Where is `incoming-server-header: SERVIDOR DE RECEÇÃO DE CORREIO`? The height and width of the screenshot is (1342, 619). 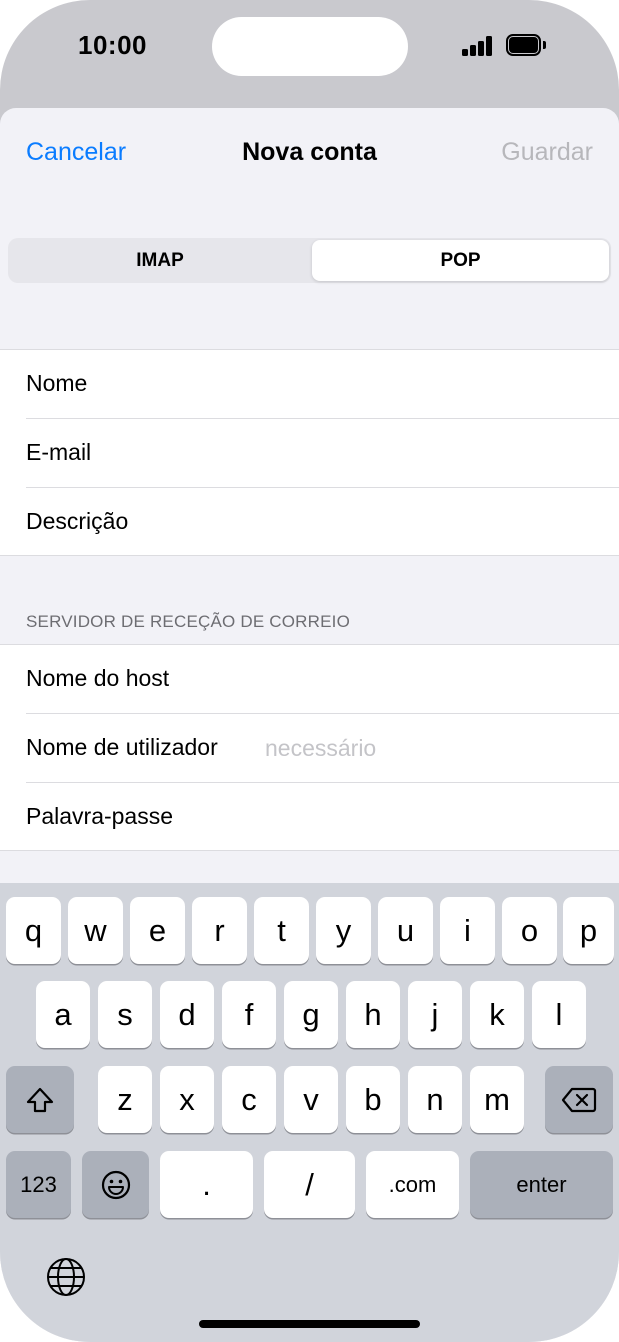
incoming-server-header: SERVIDOR DE RECEÇÃO DE CORREIO is located at coordinates (188, 621).